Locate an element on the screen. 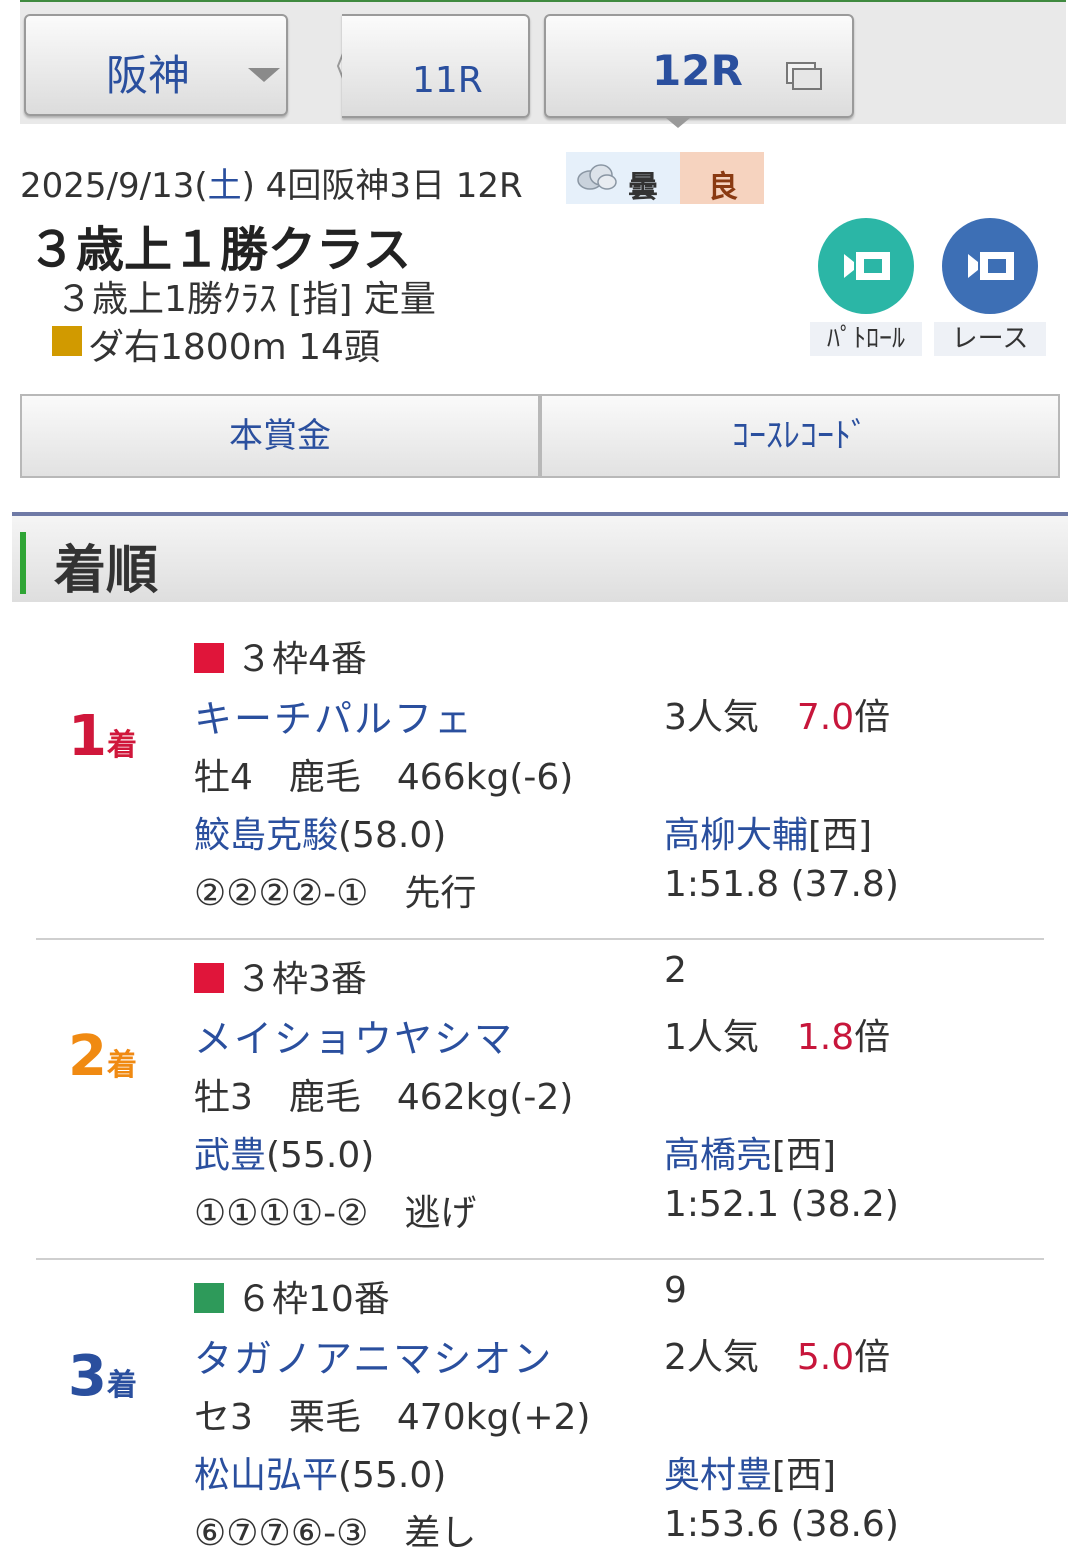 The width and height of the screenshot is (1080, 1562). popularity: 1人気 is located at coordinates (711, 1037).